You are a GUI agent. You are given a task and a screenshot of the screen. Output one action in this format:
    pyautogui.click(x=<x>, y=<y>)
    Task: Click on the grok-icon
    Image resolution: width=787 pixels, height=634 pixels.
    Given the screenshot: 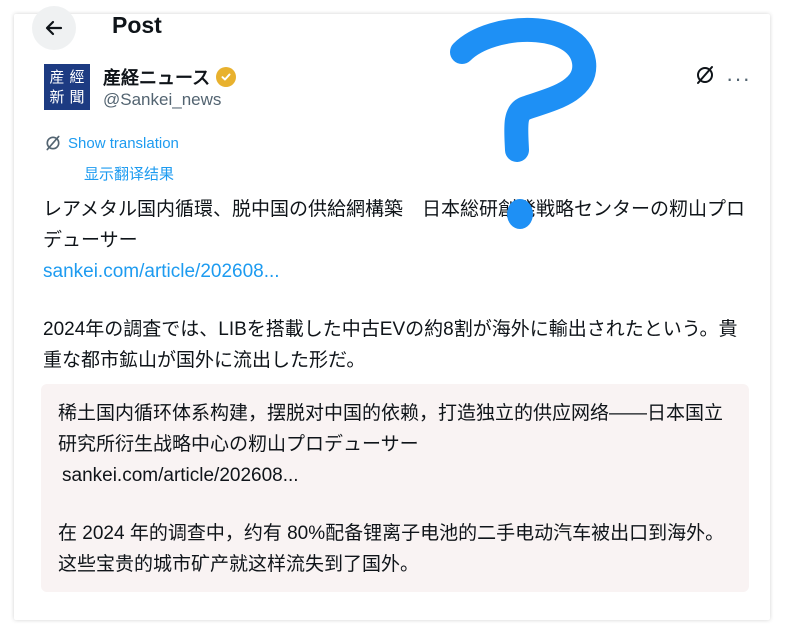 What is the action you would take?
    pyautogui.click(x=705, y=77)
    